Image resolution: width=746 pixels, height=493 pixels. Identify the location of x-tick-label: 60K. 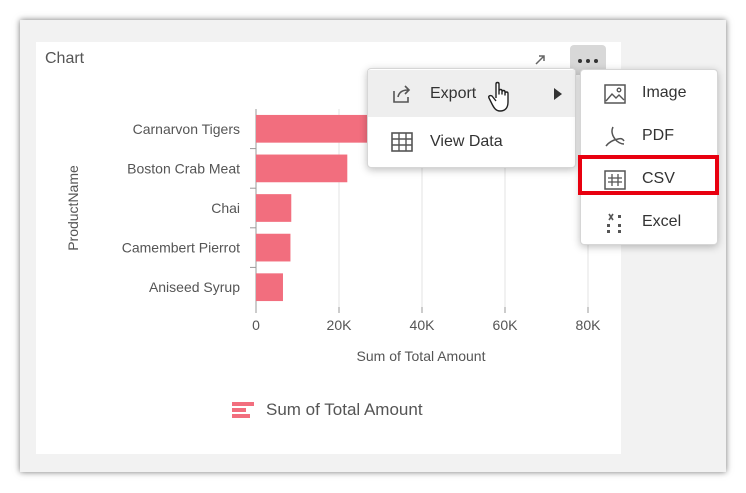
(506, 325).